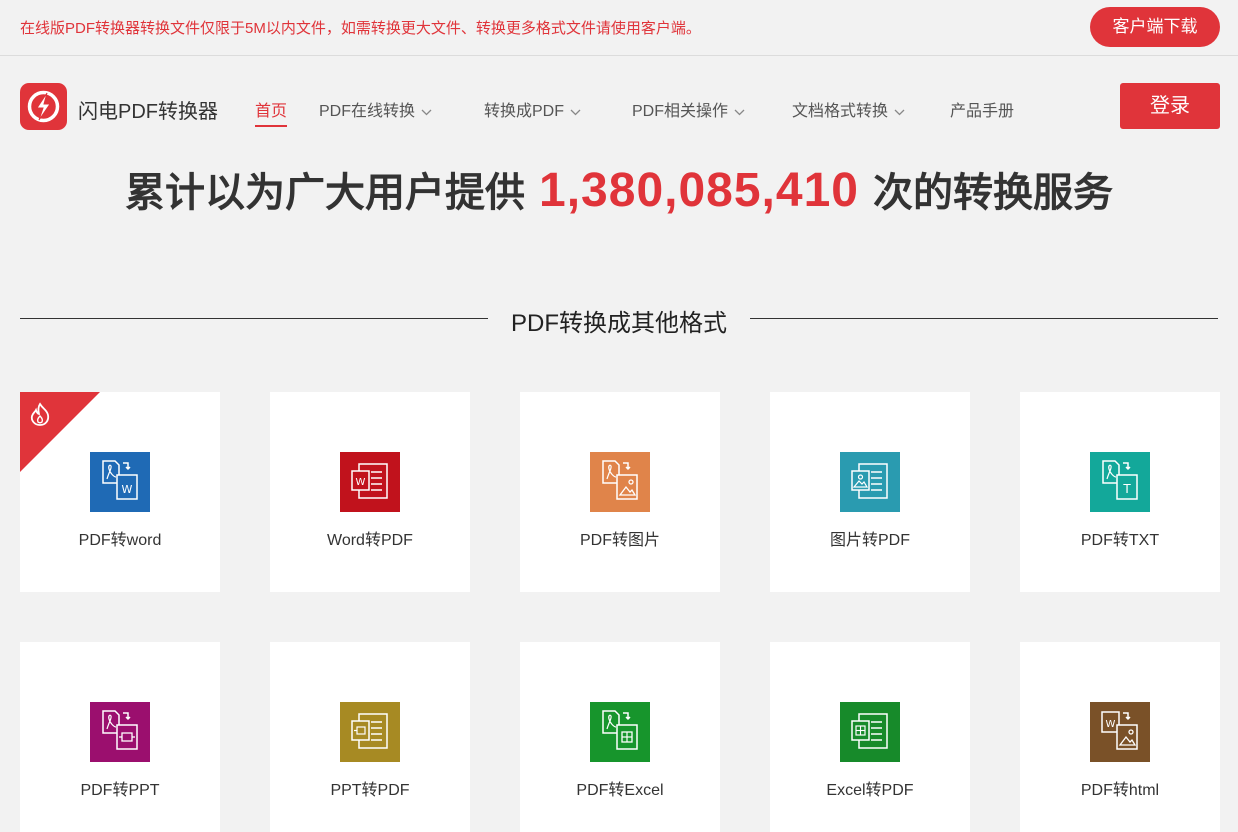 The height and width of the screenshot is (832, 1238). I want to click on nav-doc-format-convert: 文档格式转换, so click(848, 109).